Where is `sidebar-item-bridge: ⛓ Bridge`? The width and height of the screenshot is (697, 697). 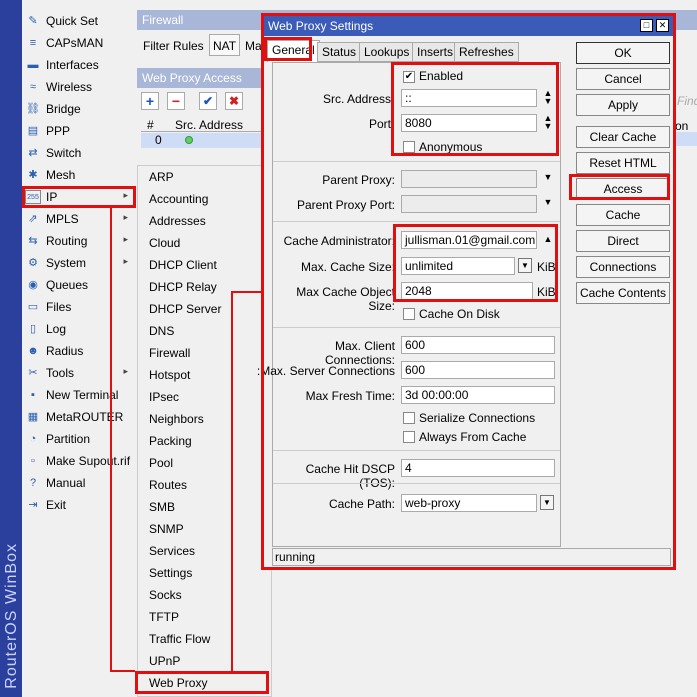 sidebar-item-bridge: ⛓ Bridge is located at coordinates (79, 109).